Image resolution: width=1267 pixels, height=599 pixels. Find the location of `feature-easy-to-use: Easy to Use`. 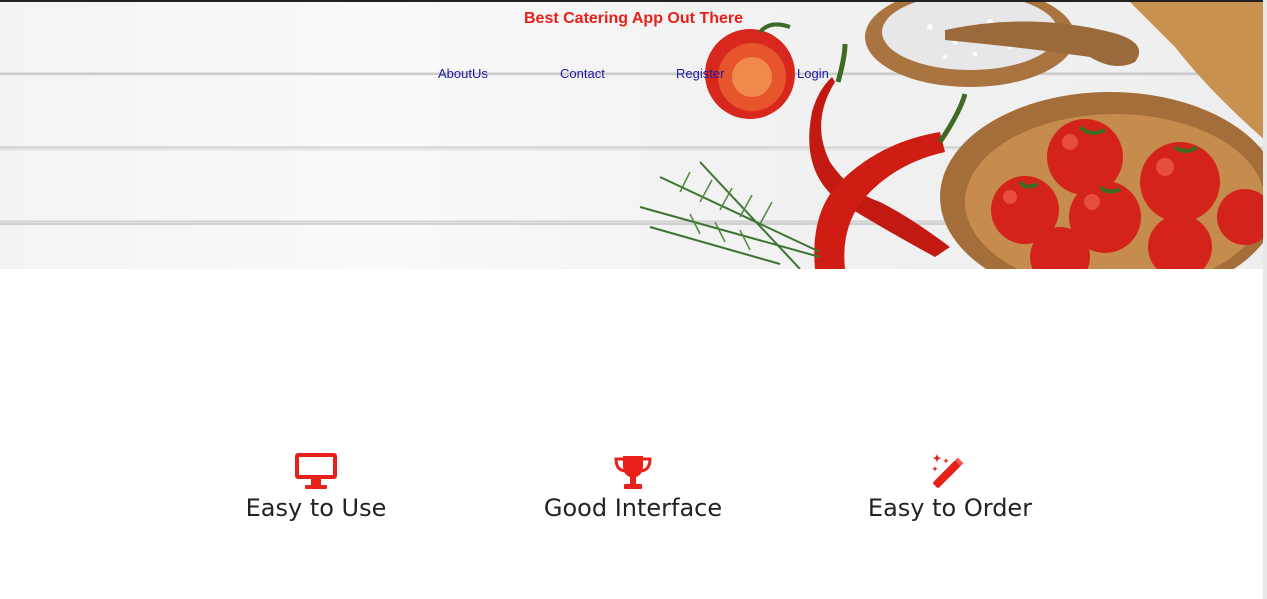

feature-easy-to-use: Easy to Use is located at coordinates (316, 486).